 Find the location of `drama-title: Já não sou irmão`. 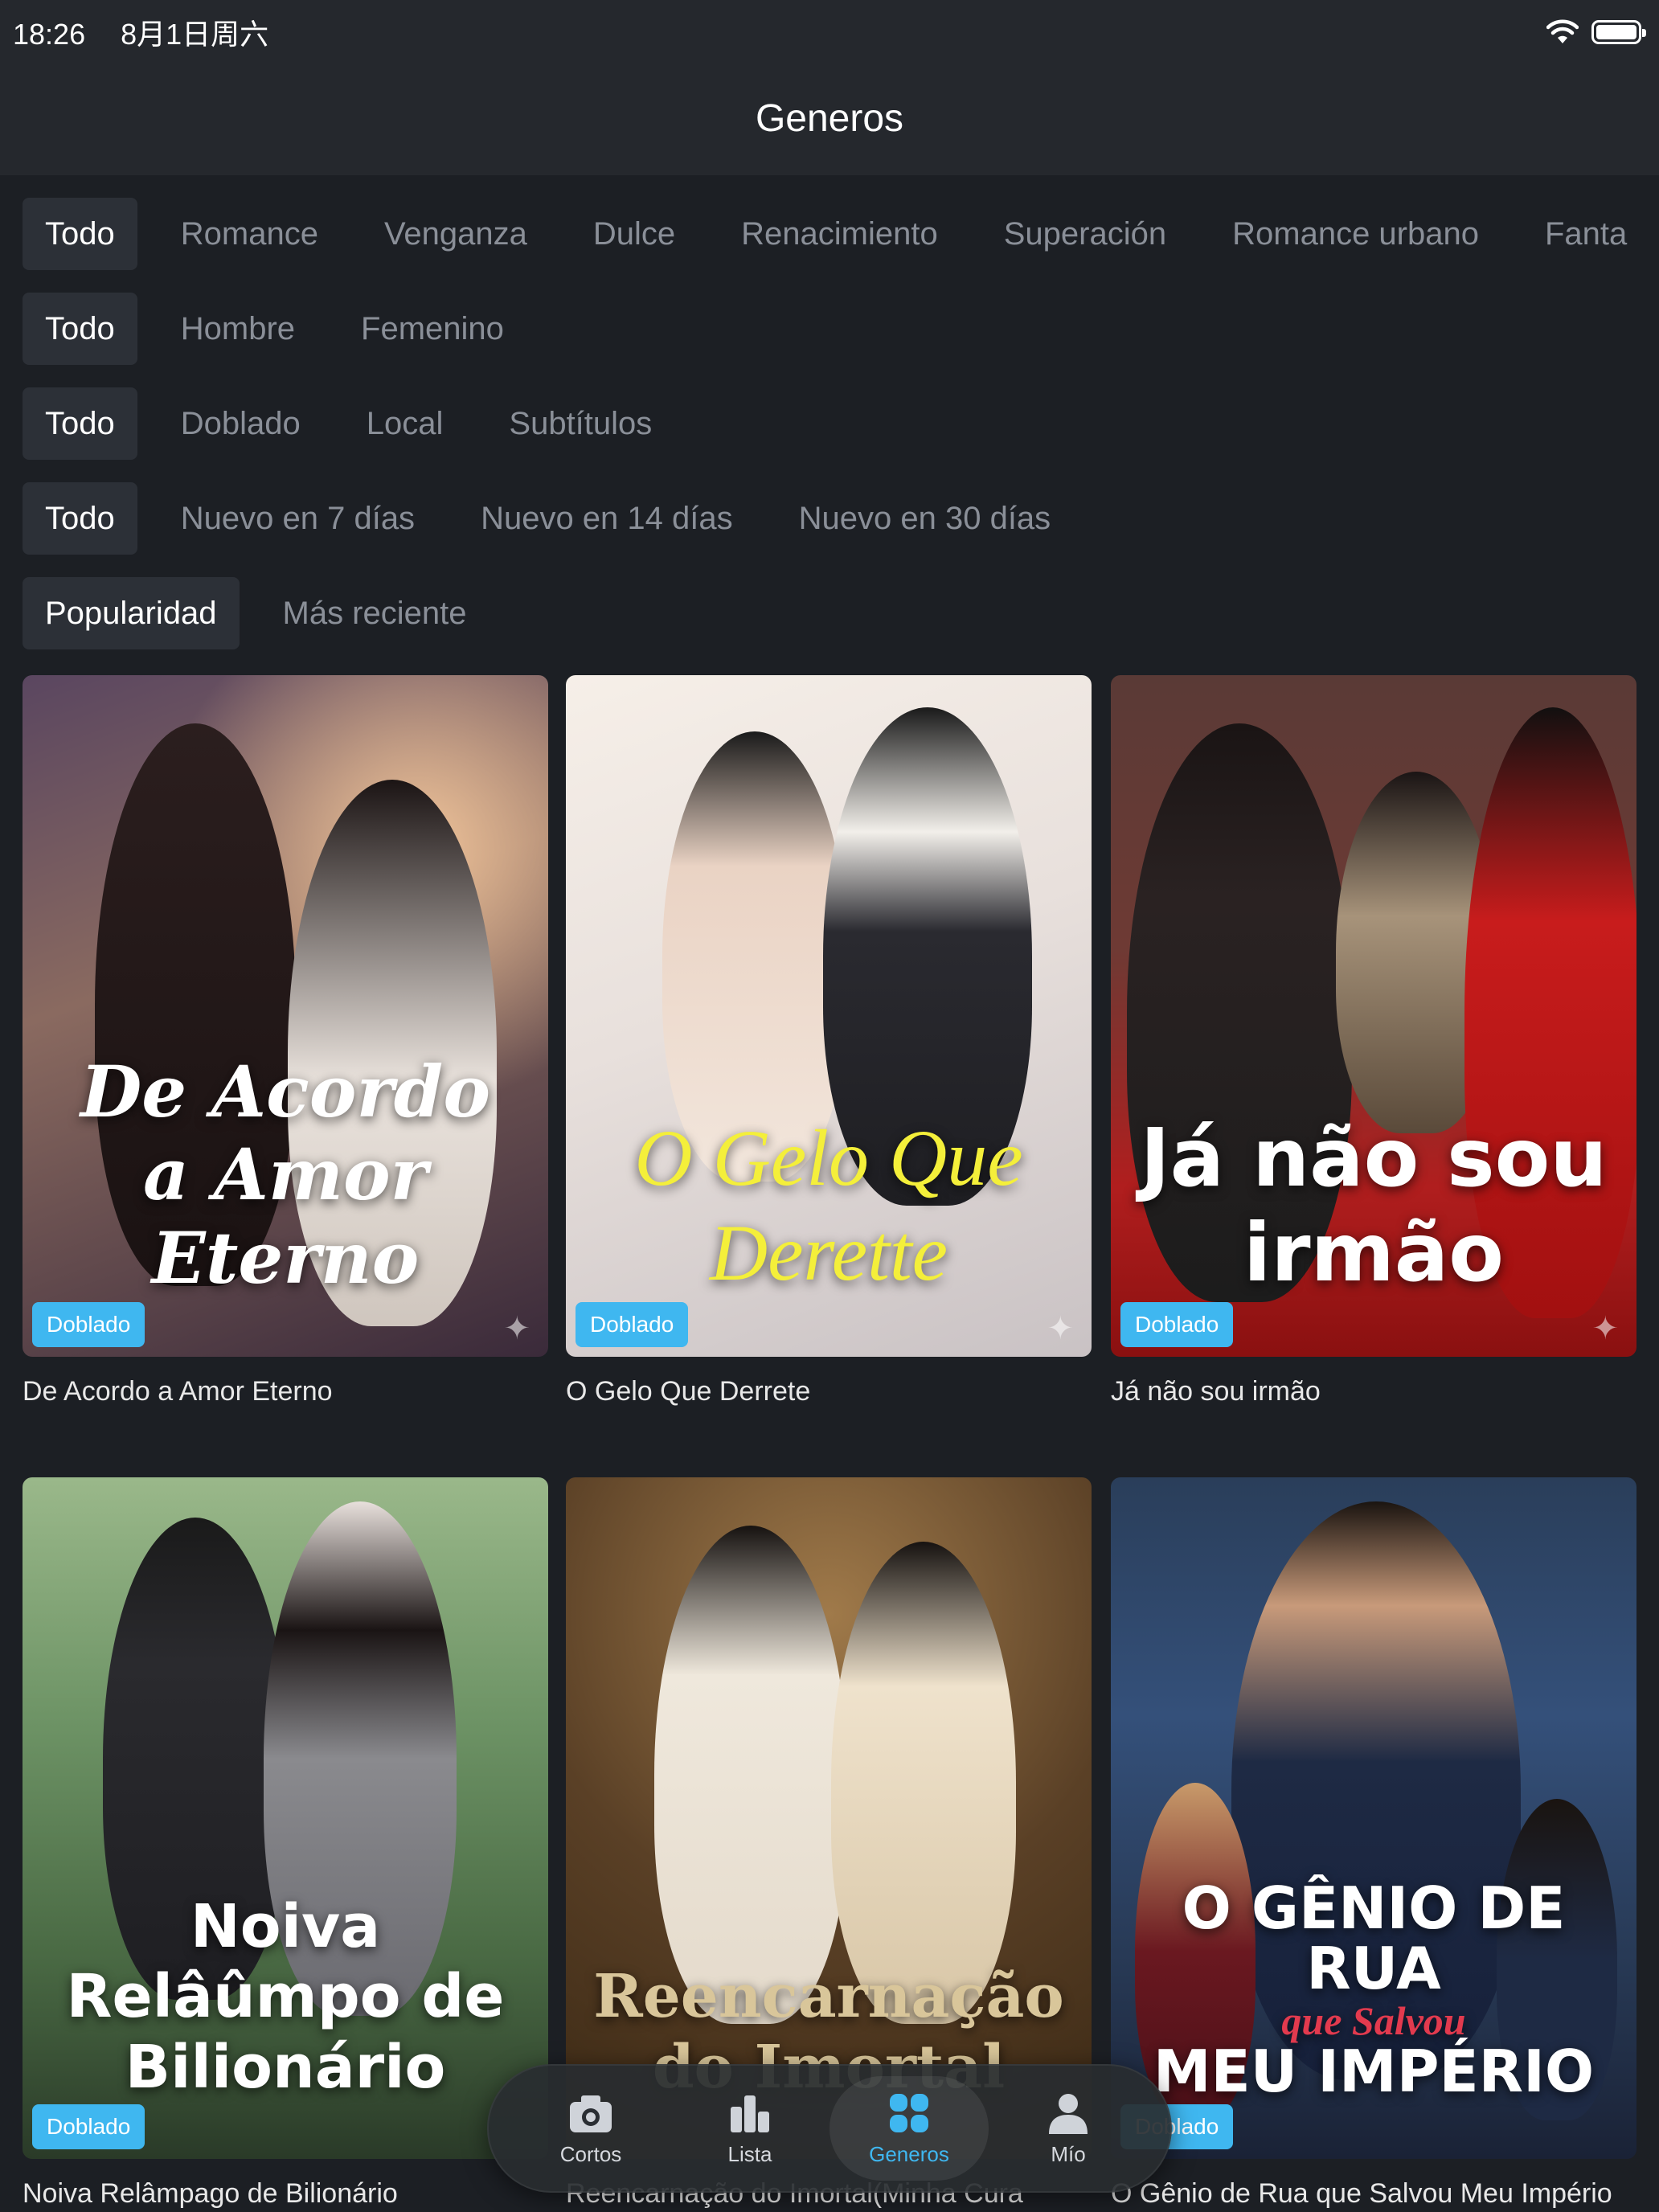

drama-title: Já não sou irmão is located at coordinates (1373, 1391).